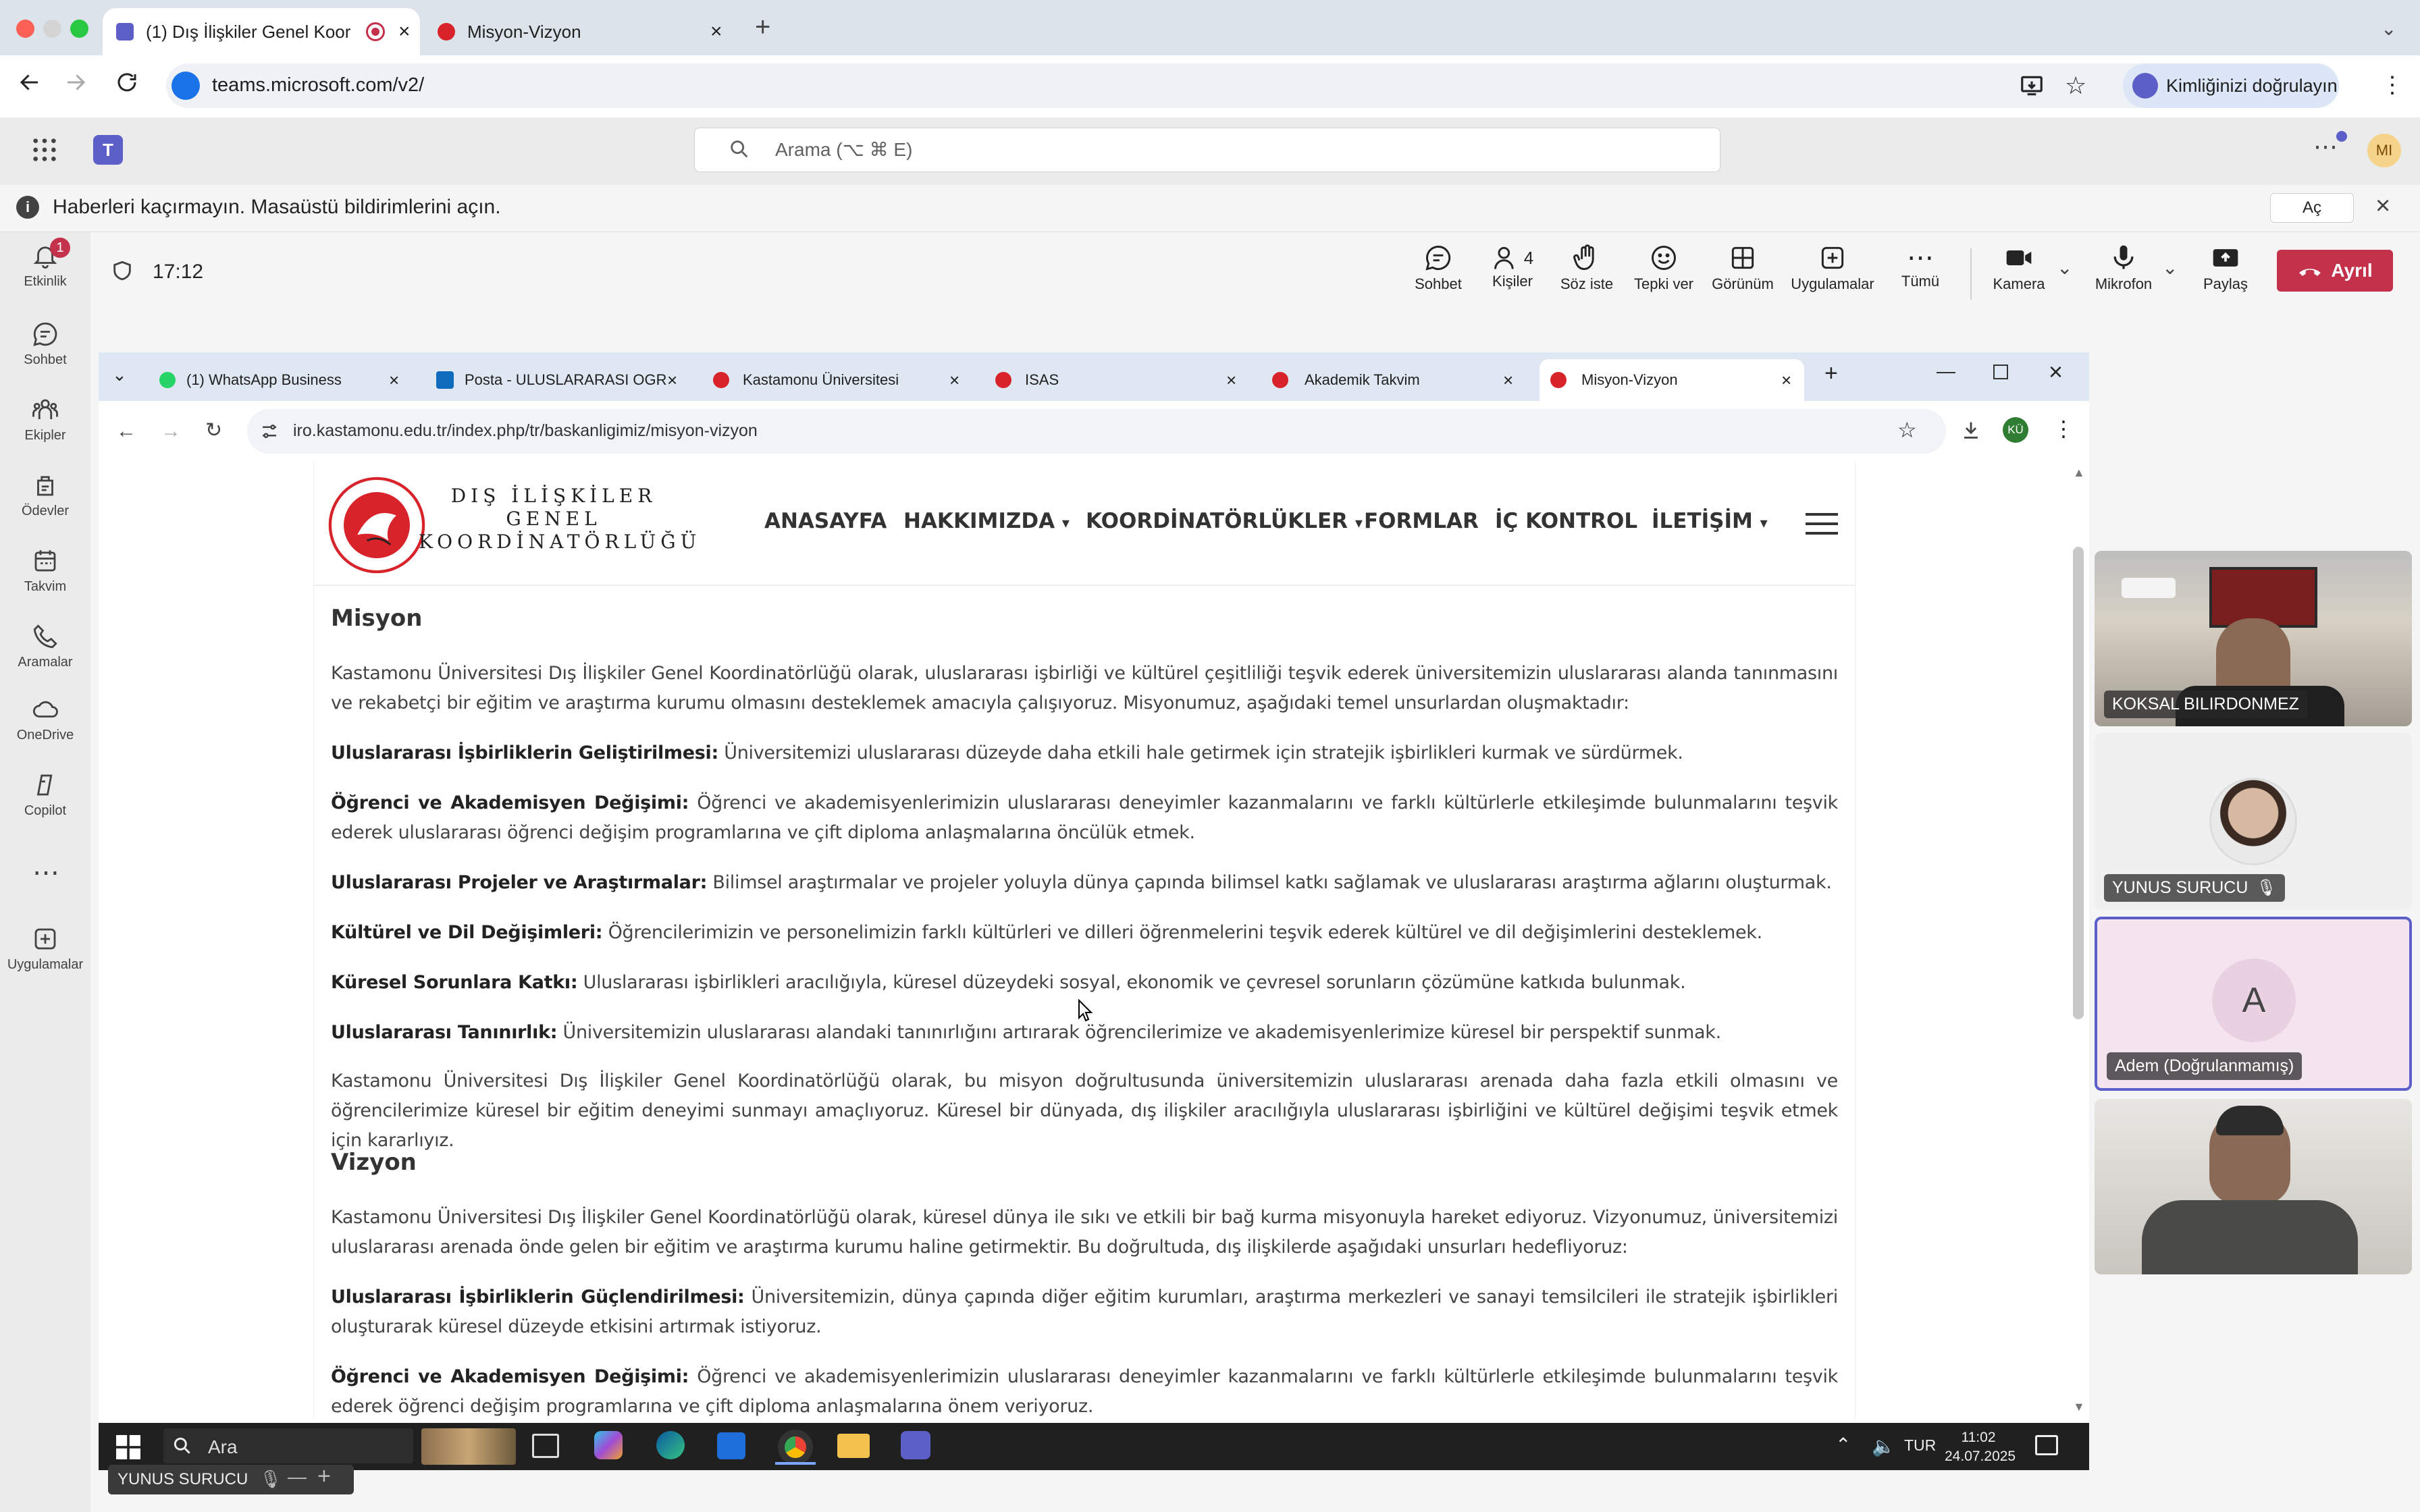  Describe the element at coordinates (608, 1445) in the screenshot. I see `copilot-app-icon` at that location.